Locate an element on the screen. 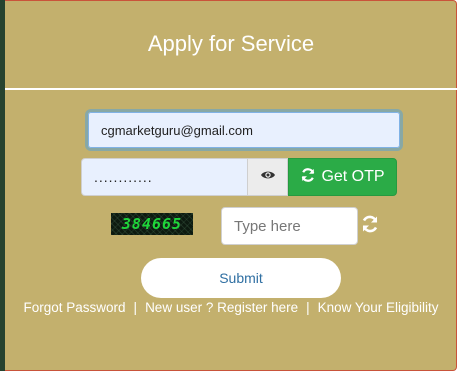  eye-icon is located at coordinates (268, 177).